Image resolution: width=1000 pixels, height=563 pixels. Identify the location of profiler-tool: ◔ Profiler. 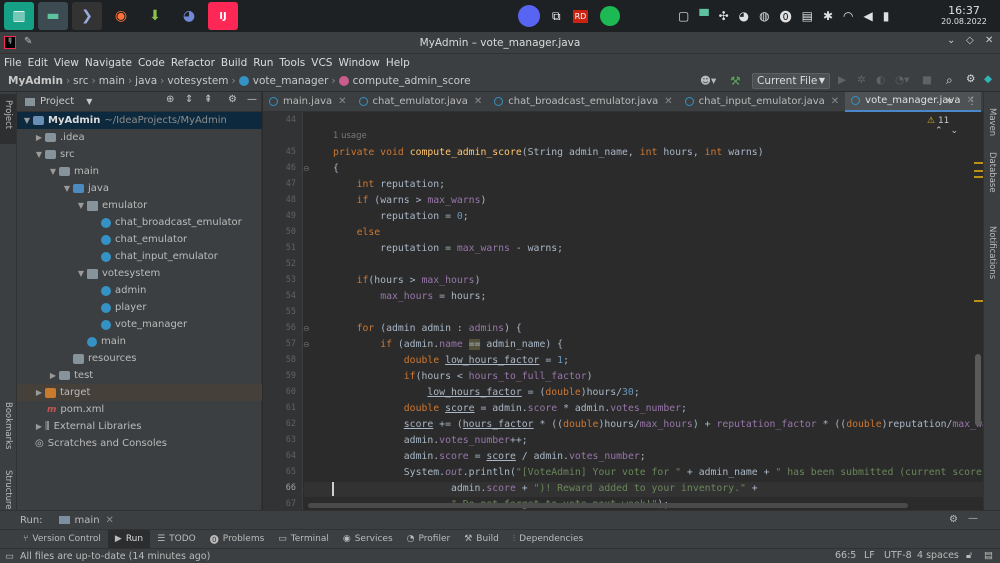
(429, 539).